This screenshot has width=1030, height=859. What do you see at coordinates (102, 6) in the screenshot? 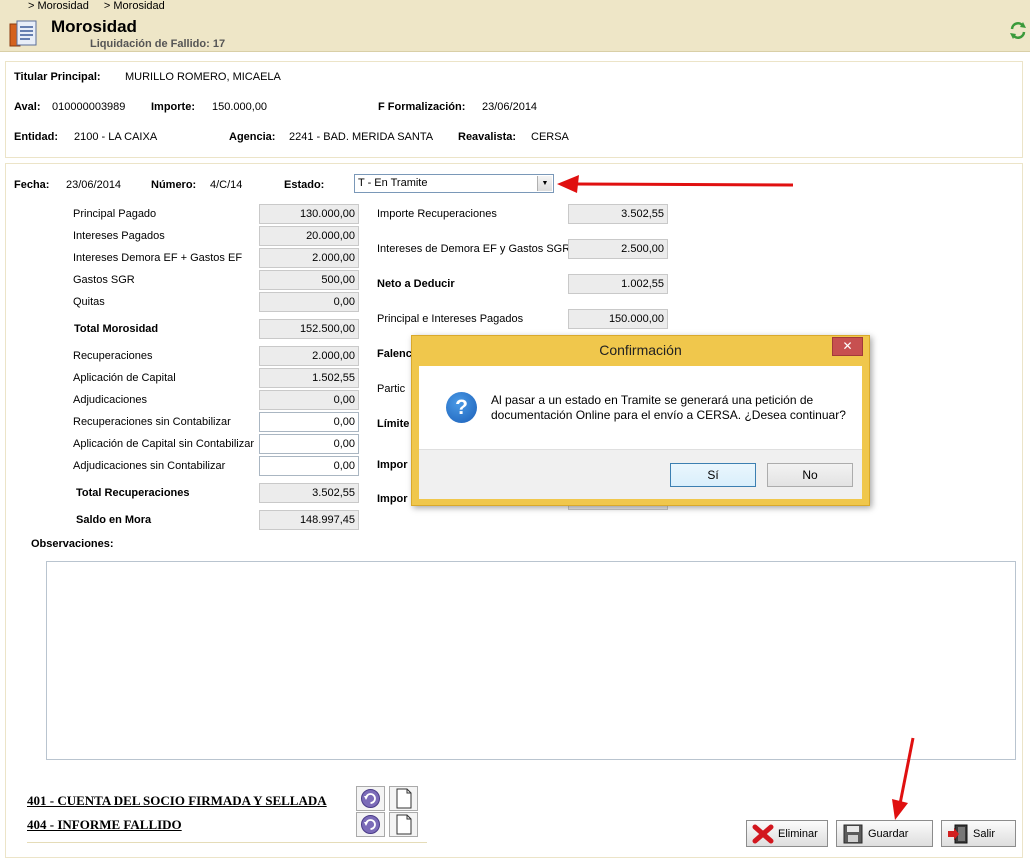
I see `breadcrumb: > Morosidad > Morosidad` at bounding box center [102, 6].